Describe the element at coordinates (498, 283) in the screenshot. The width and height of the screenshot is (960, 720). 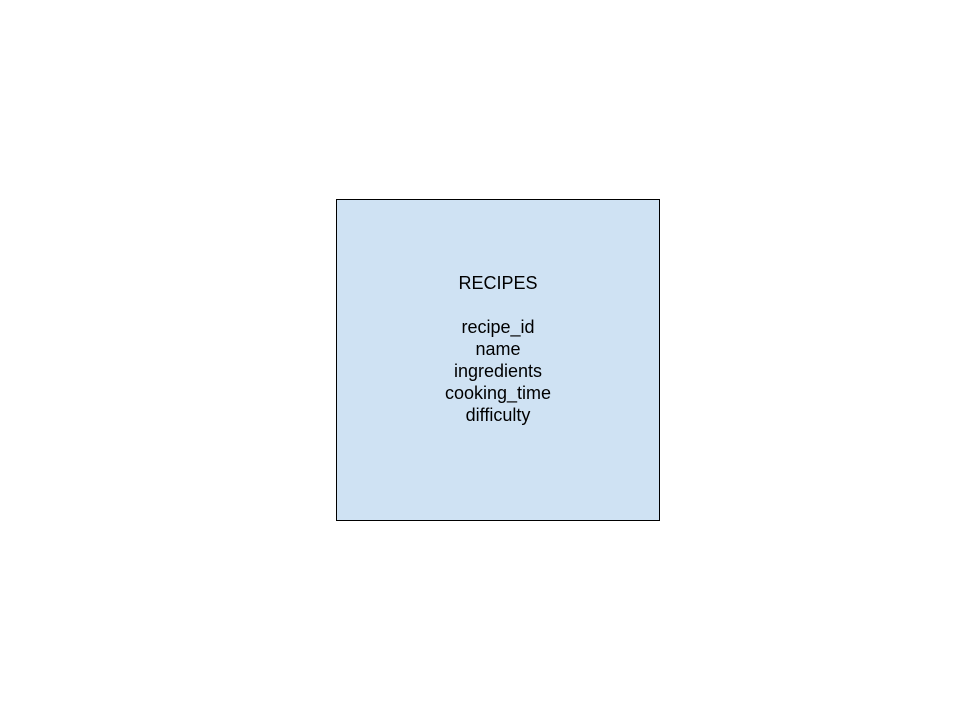
I see `entity-title: RECIPES` at that location.